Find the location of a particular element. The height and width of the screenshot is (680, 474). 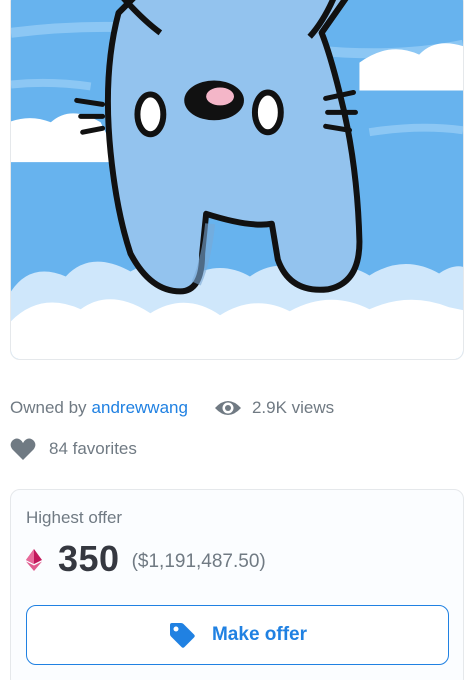

make-offer-button: Make offer is located at coordinates (237, 635).